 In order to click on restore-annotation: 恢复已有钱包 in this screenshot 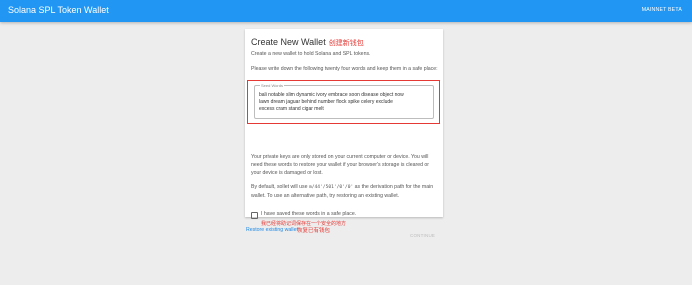, I will do `click(314, 231)`.